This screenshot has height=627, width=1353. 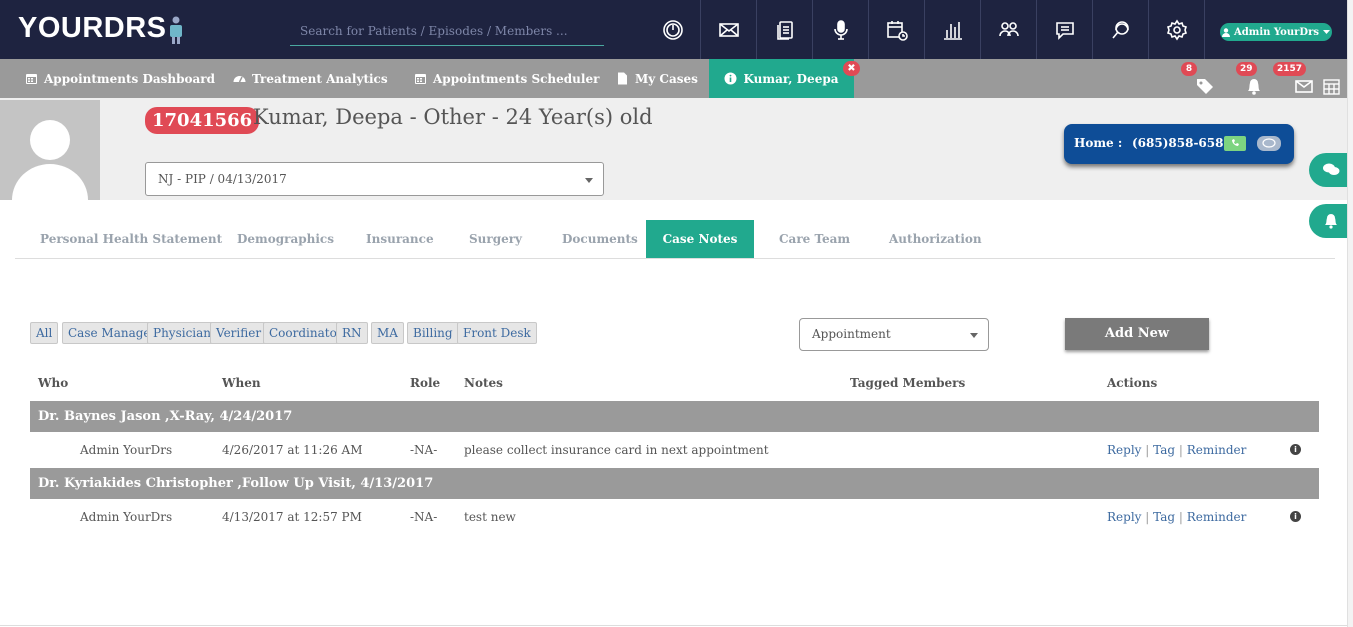 I want to click on avatar, so click(x=50, y=150).